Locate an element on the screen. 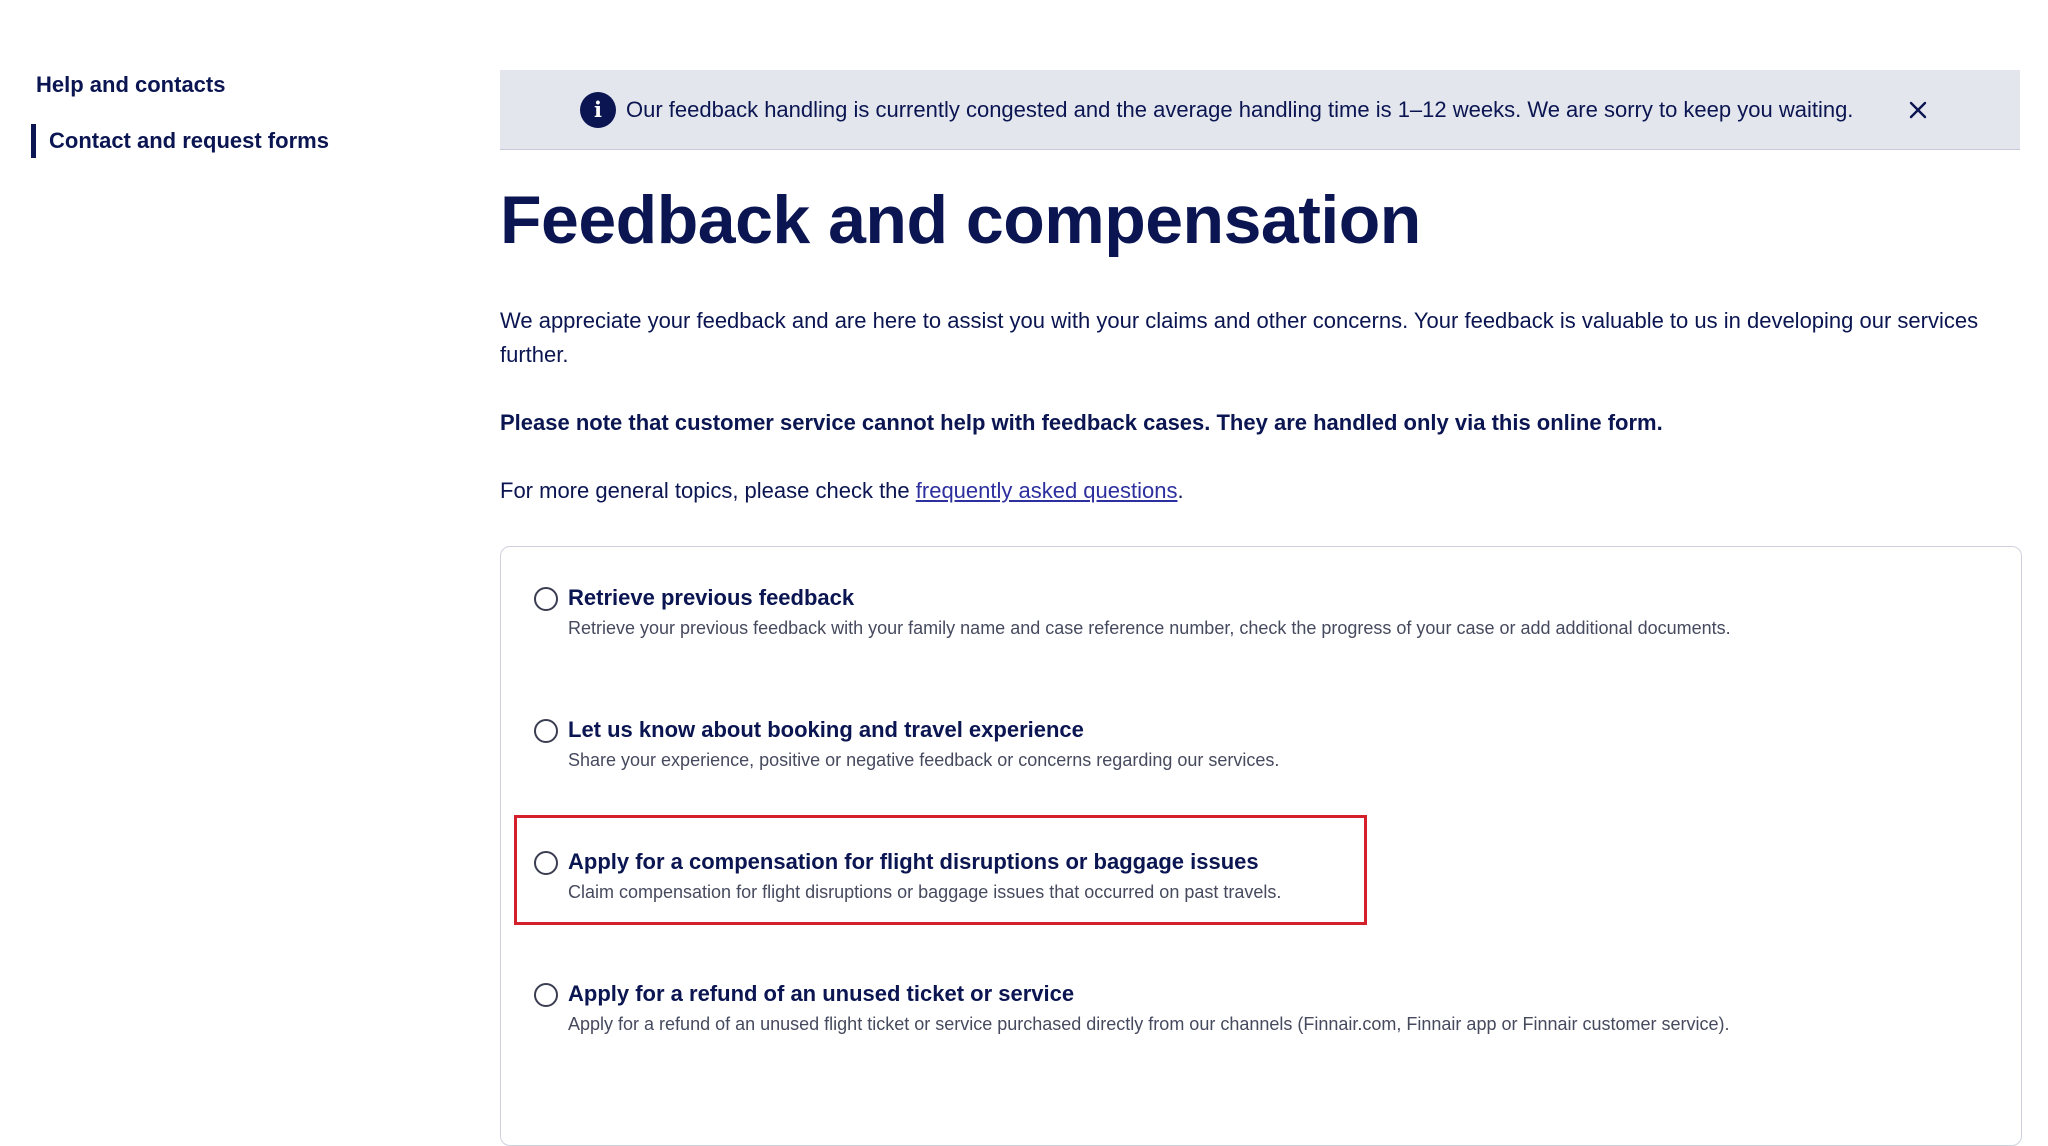 This screenshot has height=1146, width=2048. faq-link: frequently asked questions is located at coordinates (1047, 490).